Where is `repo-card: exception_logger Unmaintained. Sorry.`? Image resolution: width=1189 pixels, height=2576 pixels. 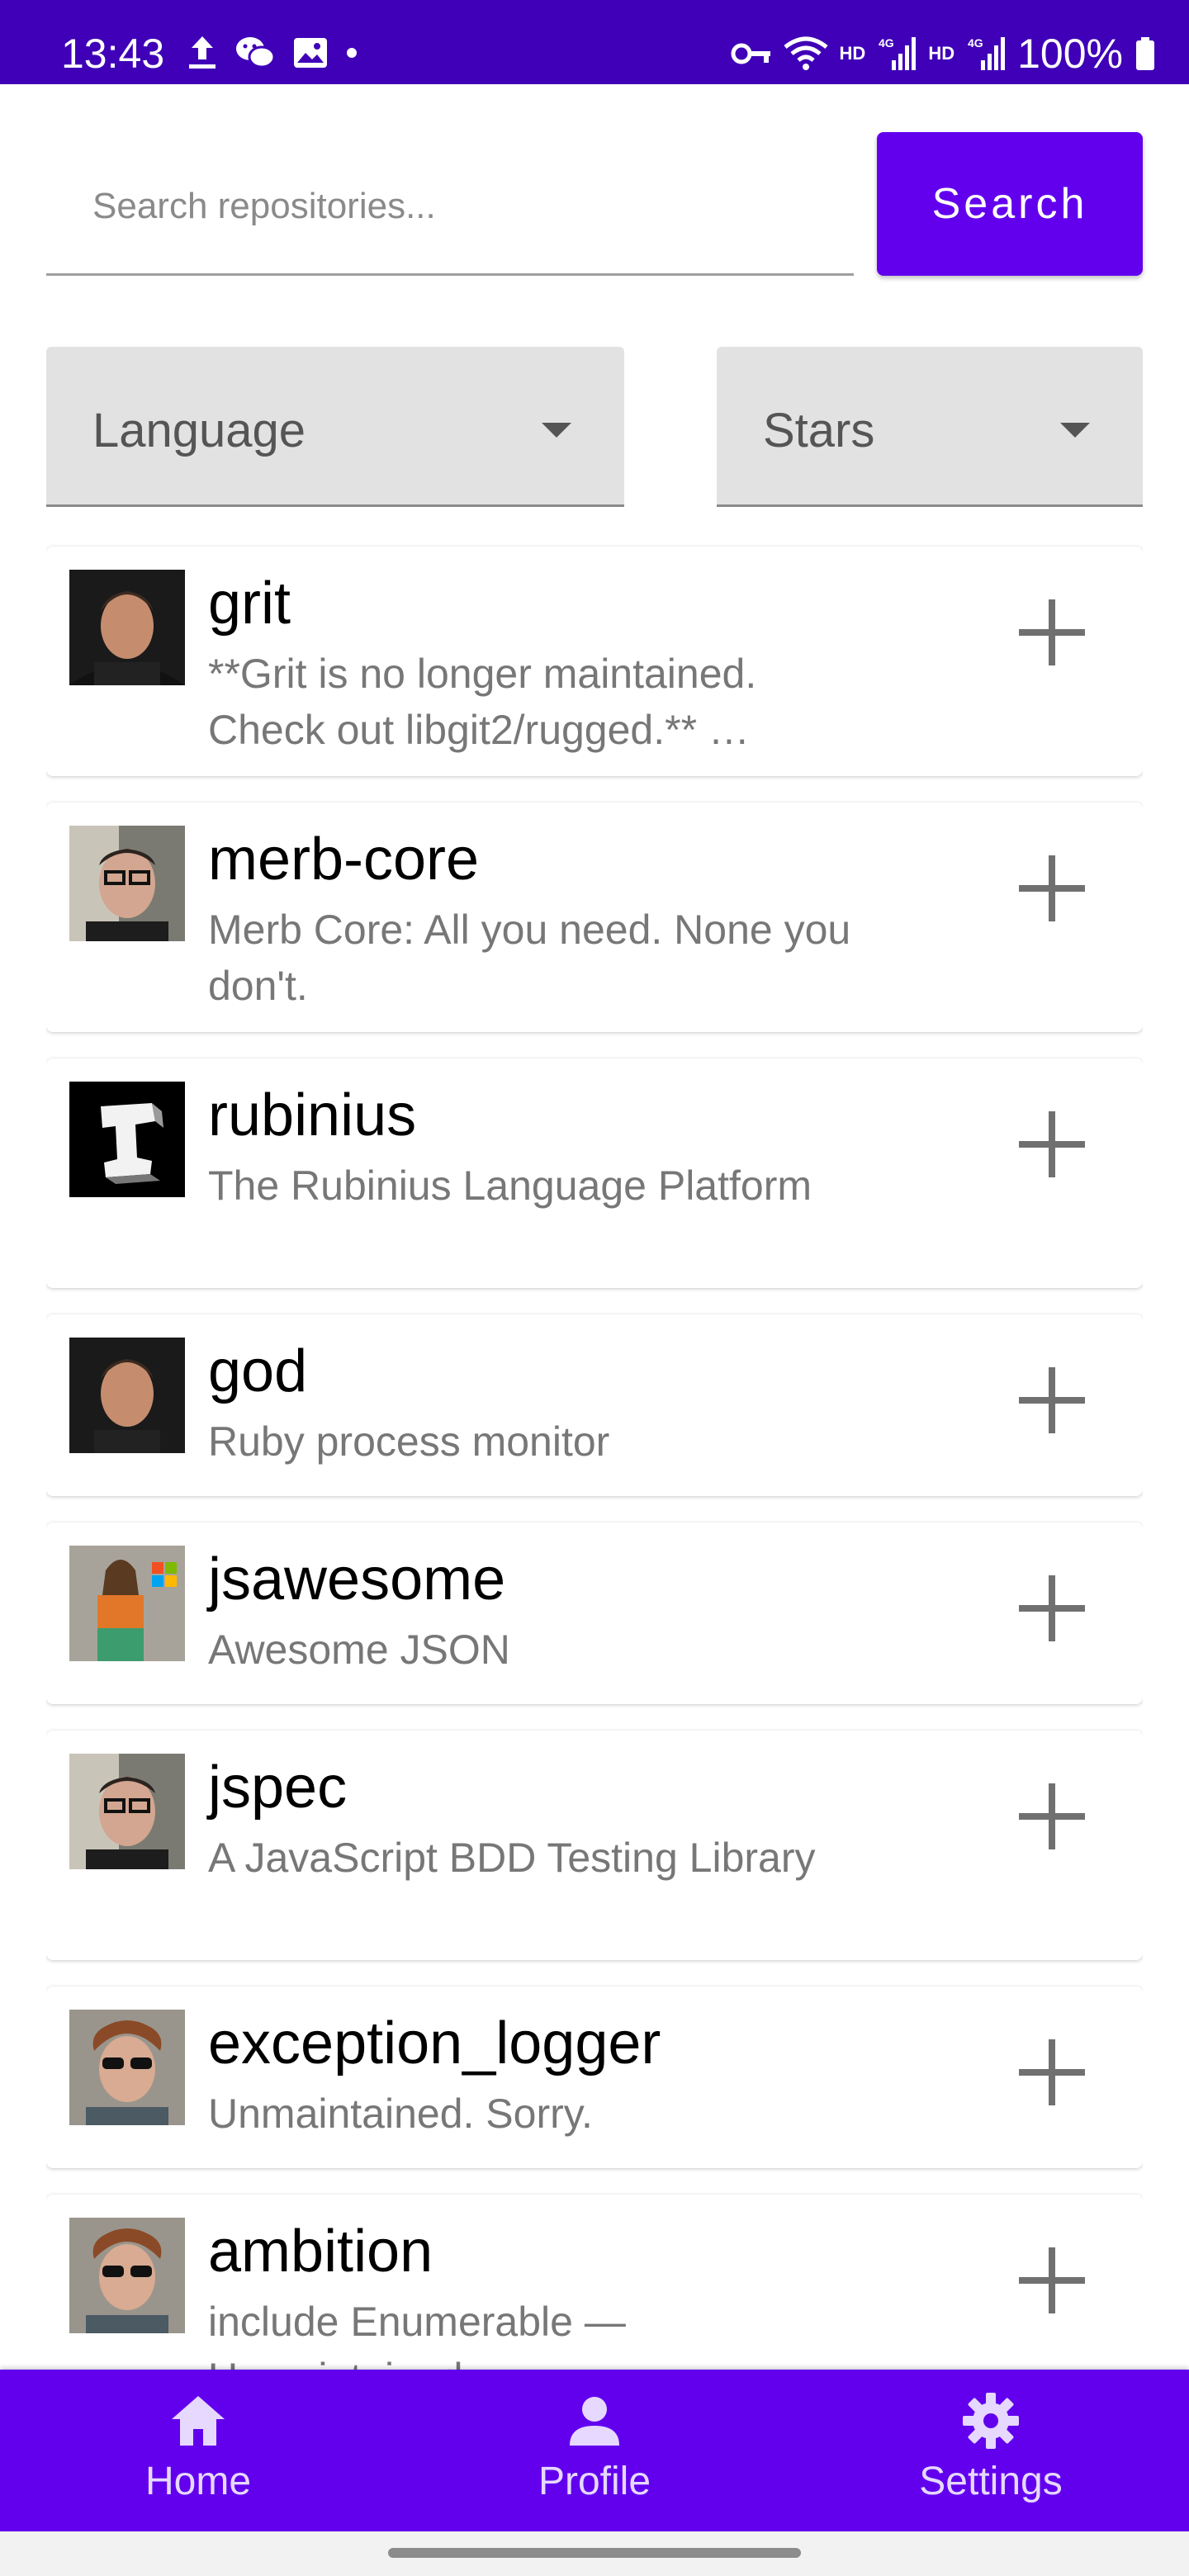
repo-card: exception_logger Unmaintained. Sorry. is located at coordinates (594, 2077).